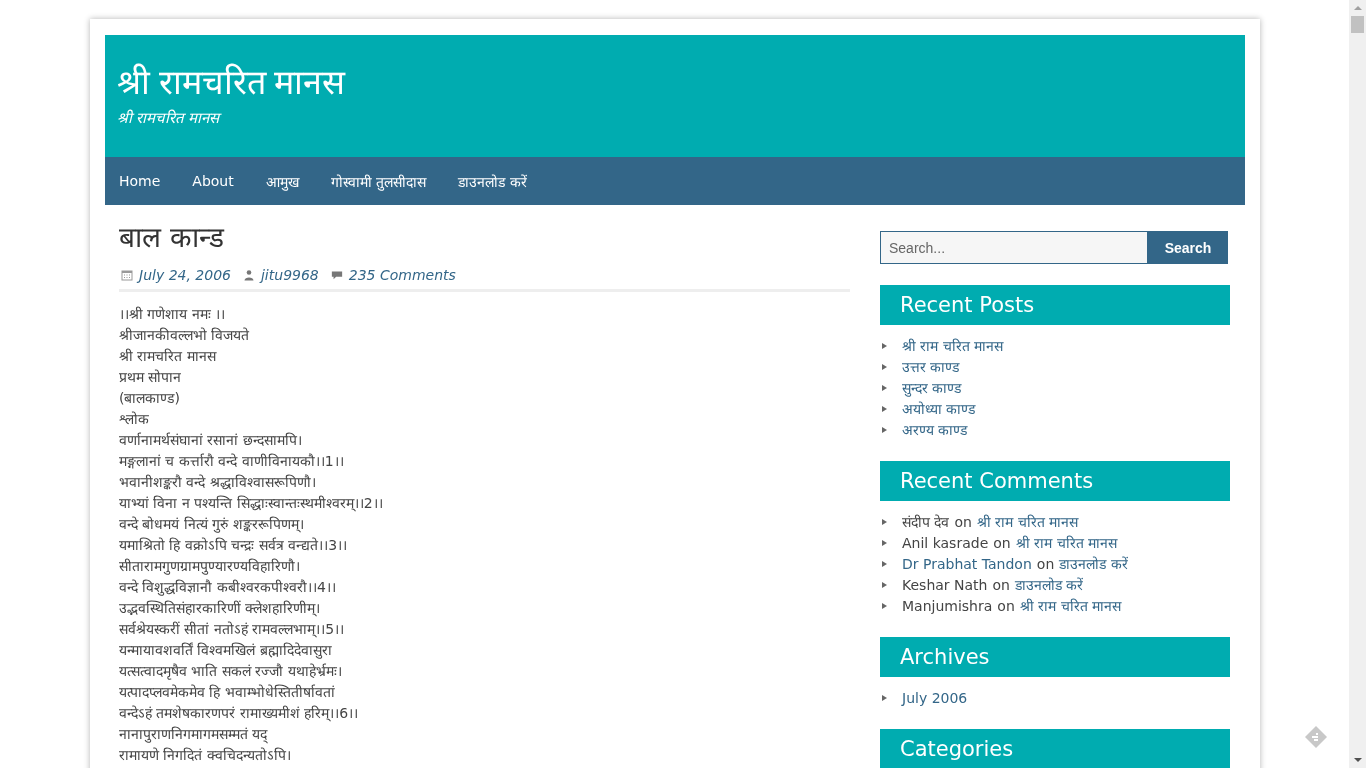 Image resolution: width=1366 pixels, height=768 pixels. I want to click on sidebar-link: सुन्दर काण्ड, so click(932, 387).